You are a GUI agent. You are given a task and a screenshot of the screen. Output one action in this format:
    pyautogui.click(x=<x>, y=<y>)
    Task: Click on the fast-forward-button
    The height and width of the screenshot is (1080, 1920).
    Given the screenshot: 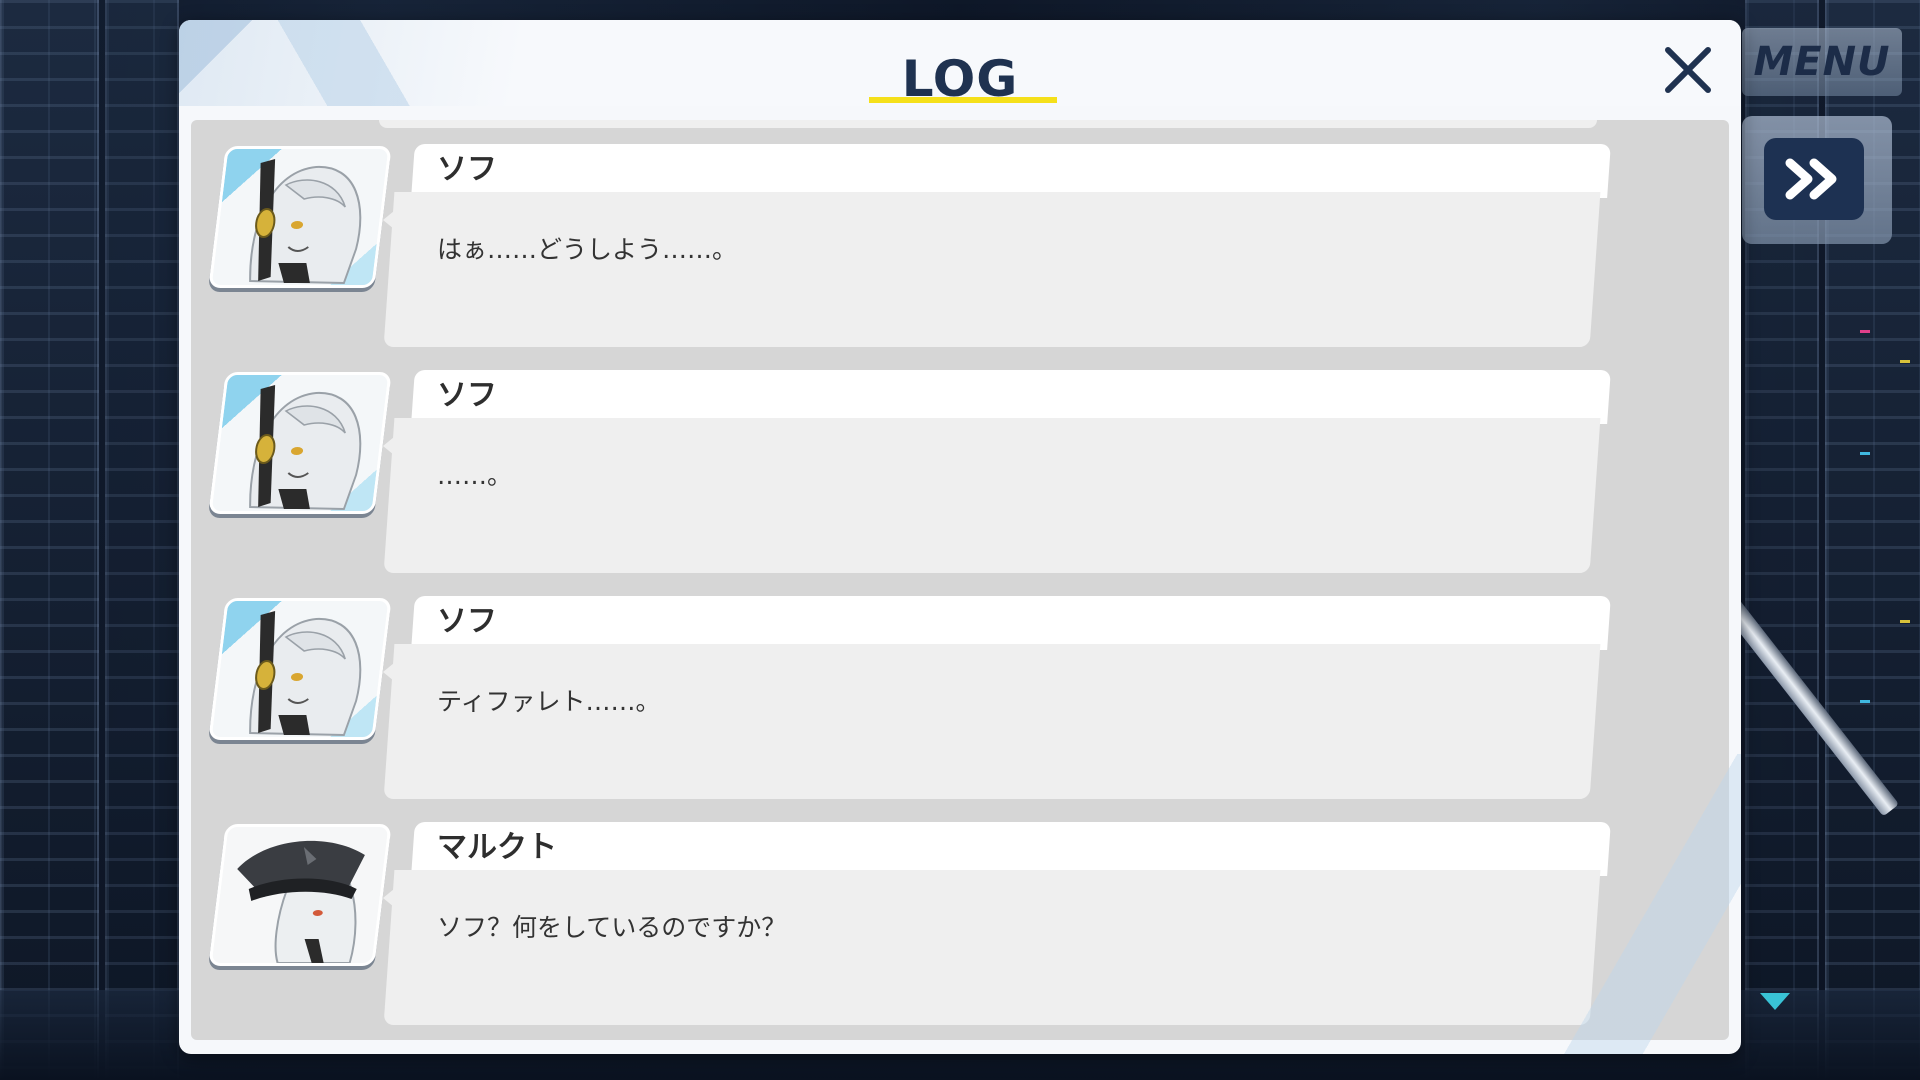 What is the action you would take?
    pyautogui.click(x=1814, y=179)
    